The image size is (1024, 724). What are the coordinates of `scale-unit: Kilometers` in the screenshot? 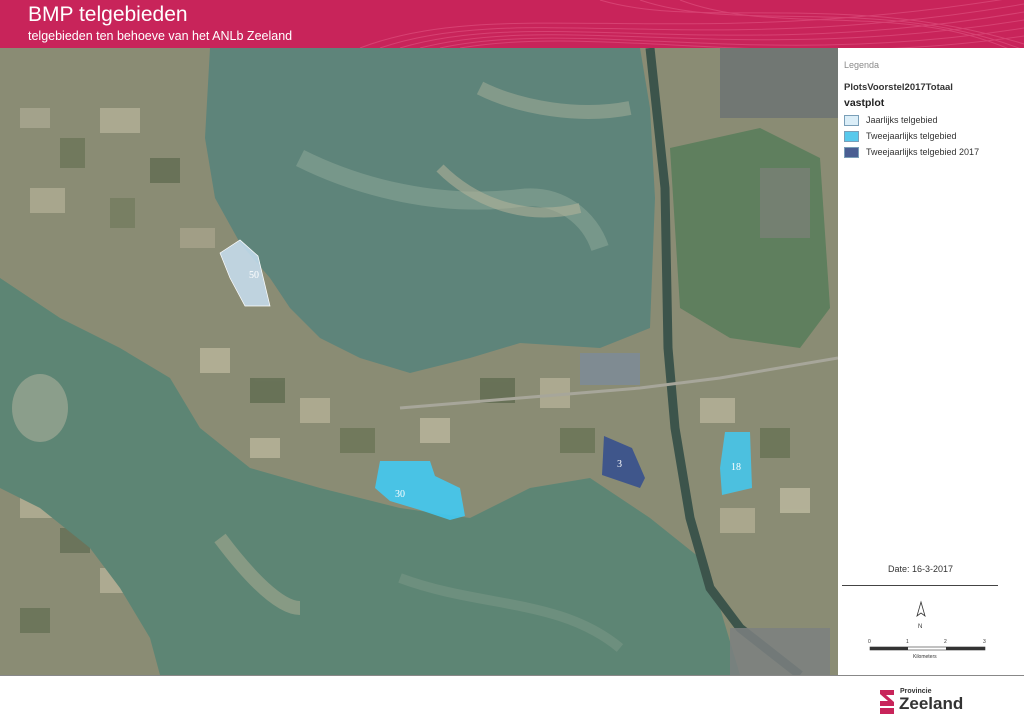 It's located at (925, 657).